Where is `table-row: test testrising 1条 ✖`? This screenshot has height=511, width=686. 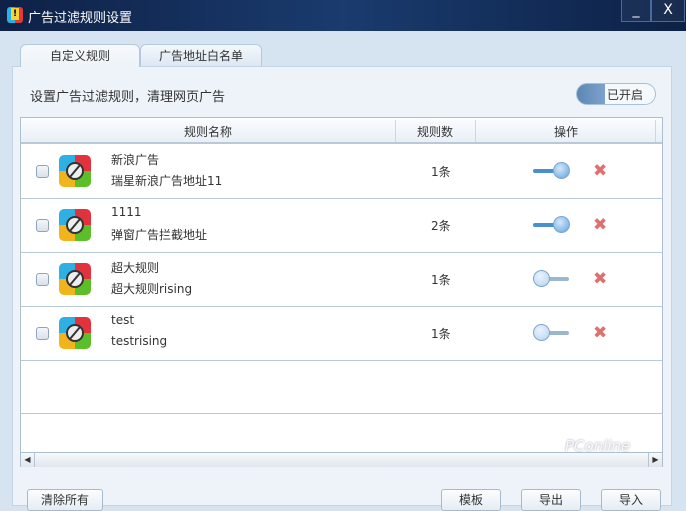
table-row: test testrising 1条 ✖ is located at coordinates (341, 334).